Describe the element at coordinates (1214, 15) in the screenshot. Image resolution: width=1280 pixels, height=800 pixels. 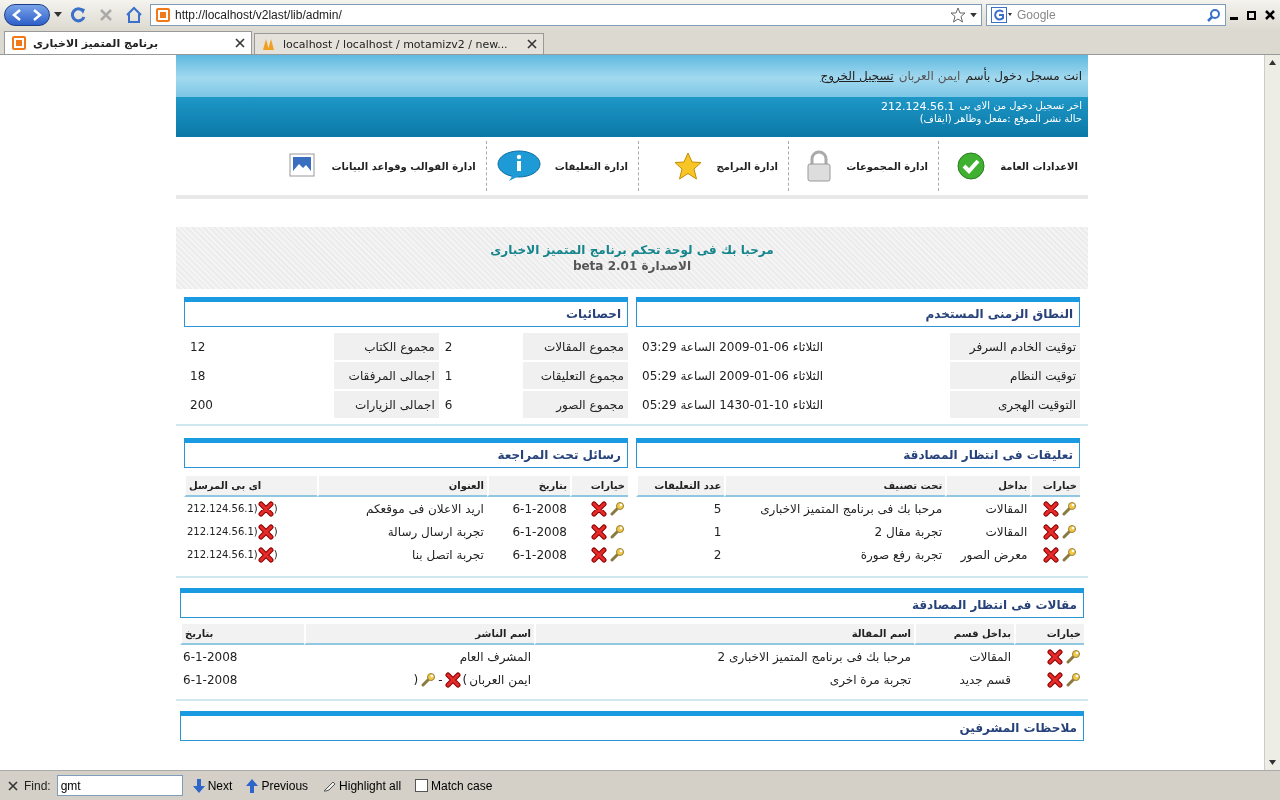
I see `search-icon` at that location.